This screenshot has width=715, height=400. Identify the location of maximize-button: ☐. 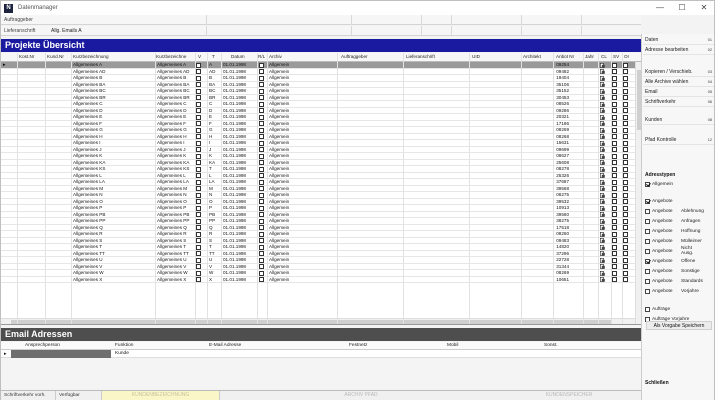
(682, 8).